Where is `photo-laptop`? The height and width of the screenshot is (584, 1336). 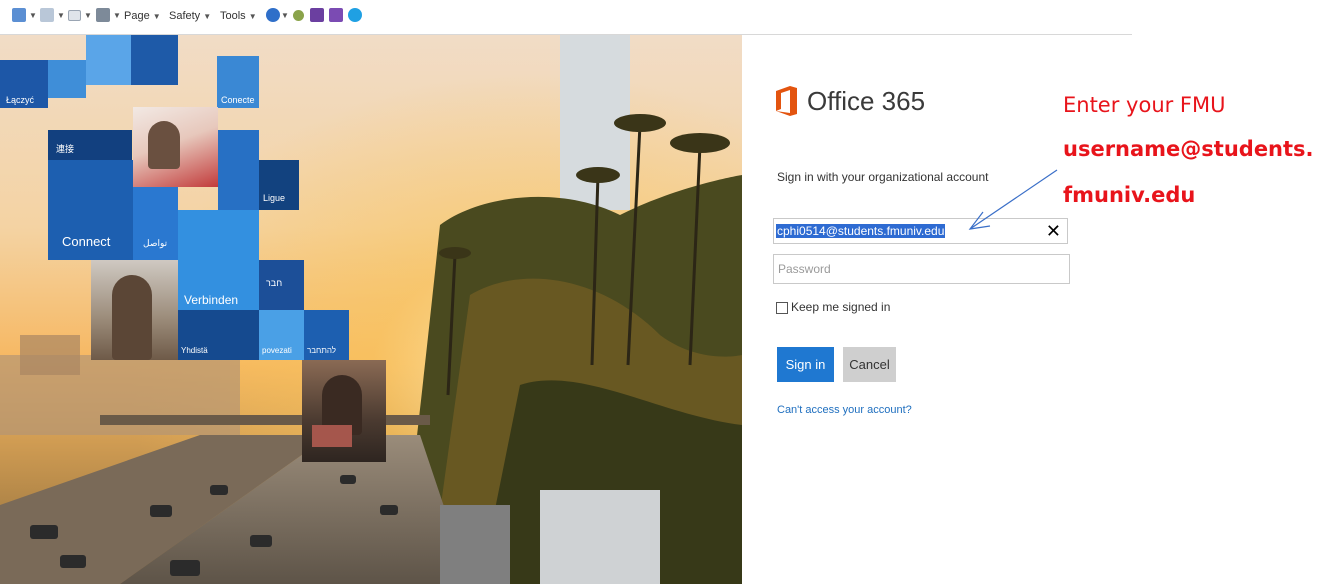
photo-laptop is located at coordinates (332, 436).